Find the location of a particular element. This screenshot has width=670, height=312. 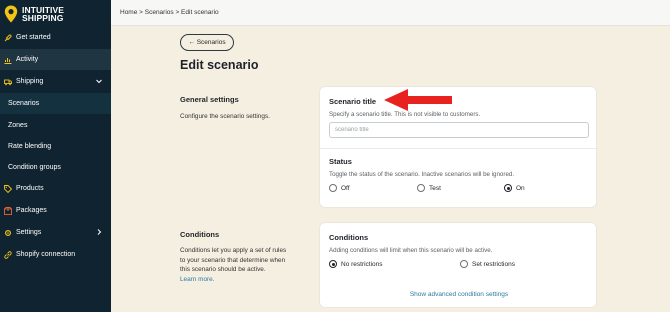

location-pin-icon is located at coordinates (11, 14).